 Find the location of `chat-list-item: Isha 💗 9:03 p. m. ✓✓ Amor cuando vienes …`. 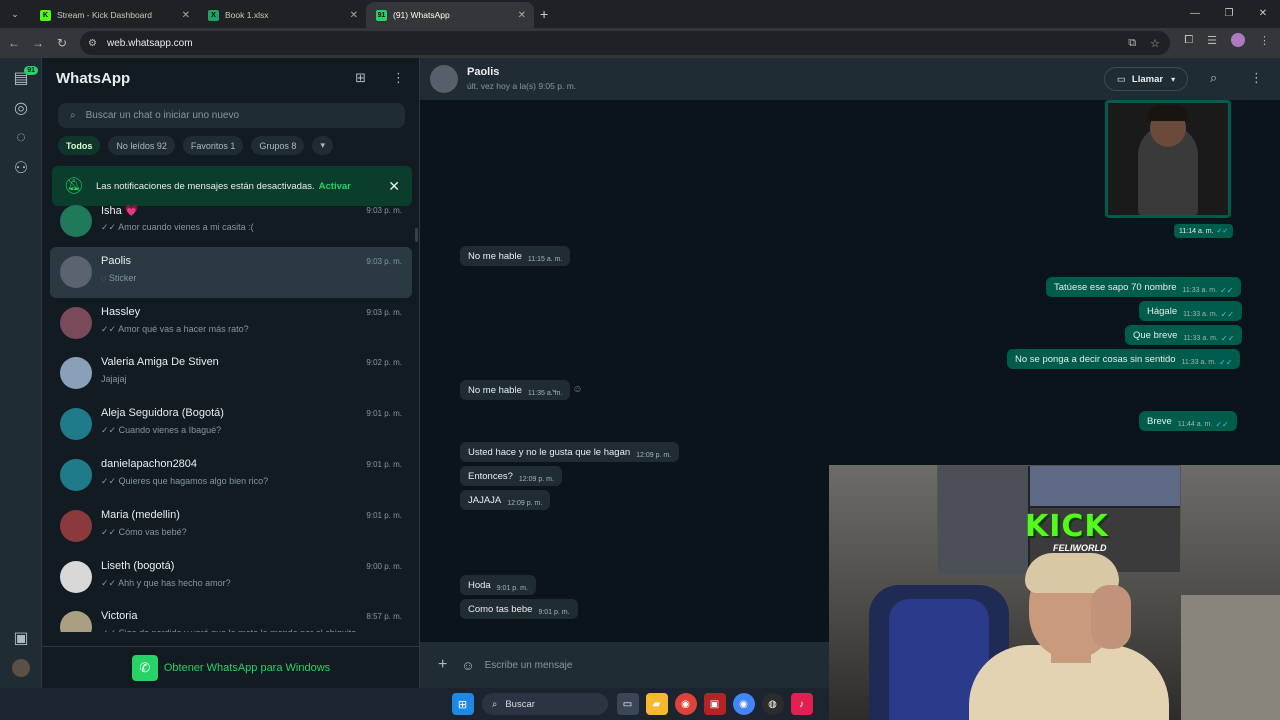

chat-list-item: Isha 💗 9:03 p. m. ✓✓ Amor cuando vienes … is located at coordinates (231, 221).